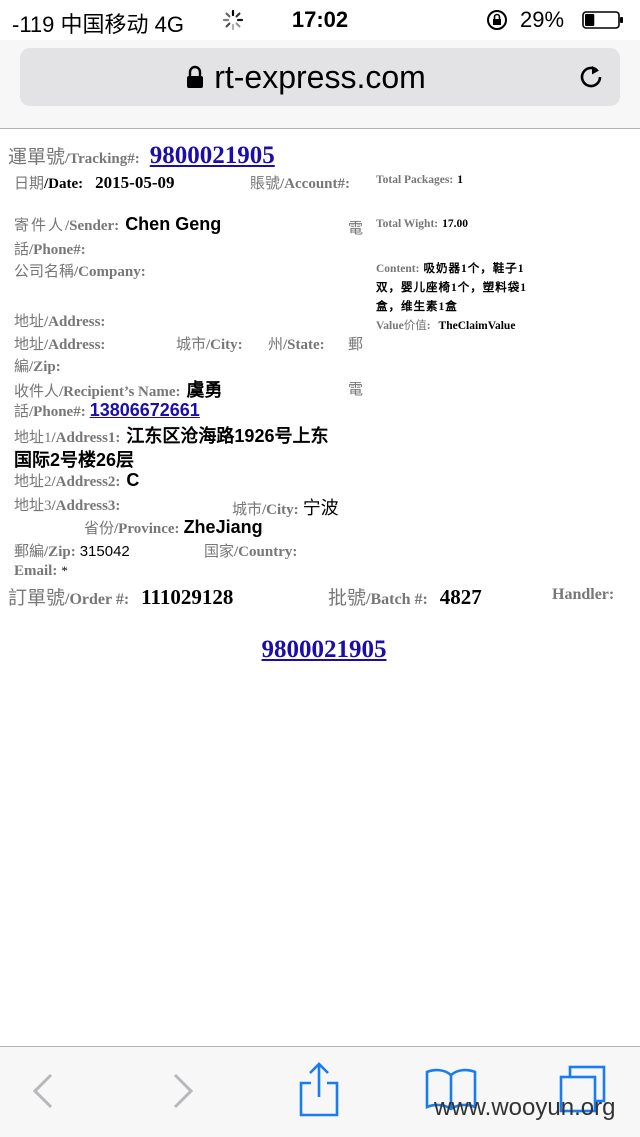 The height and width of the screenshot is (1137, 640). Describe the element at coordinates (135, 182) in the screenshot. I see `date-value: 2015-05-09` at that location.